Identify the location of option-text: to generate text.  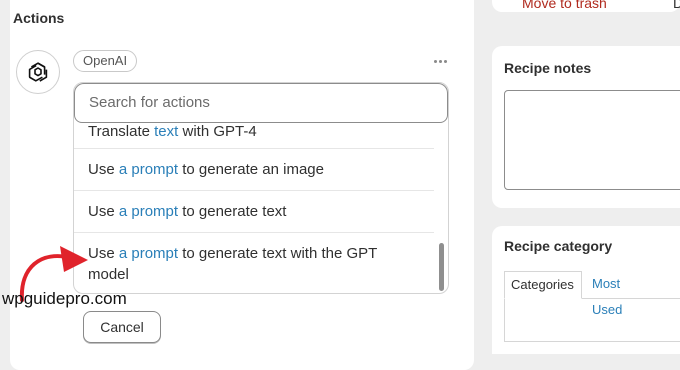
(232, 211).